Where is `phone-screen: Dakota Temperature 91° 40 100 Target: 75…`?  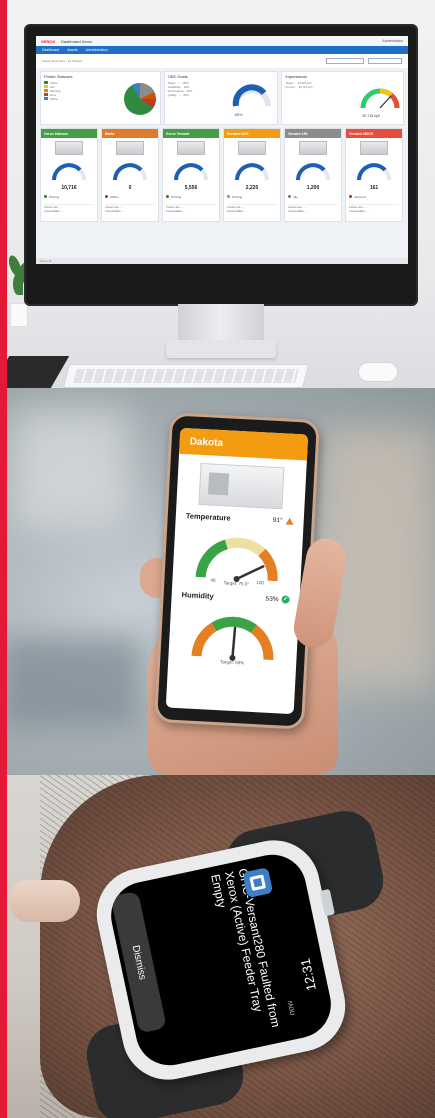 phone-screen: Dakota Temperature 91° 40 100 Target: 75… is located at coordinates (237, 571).